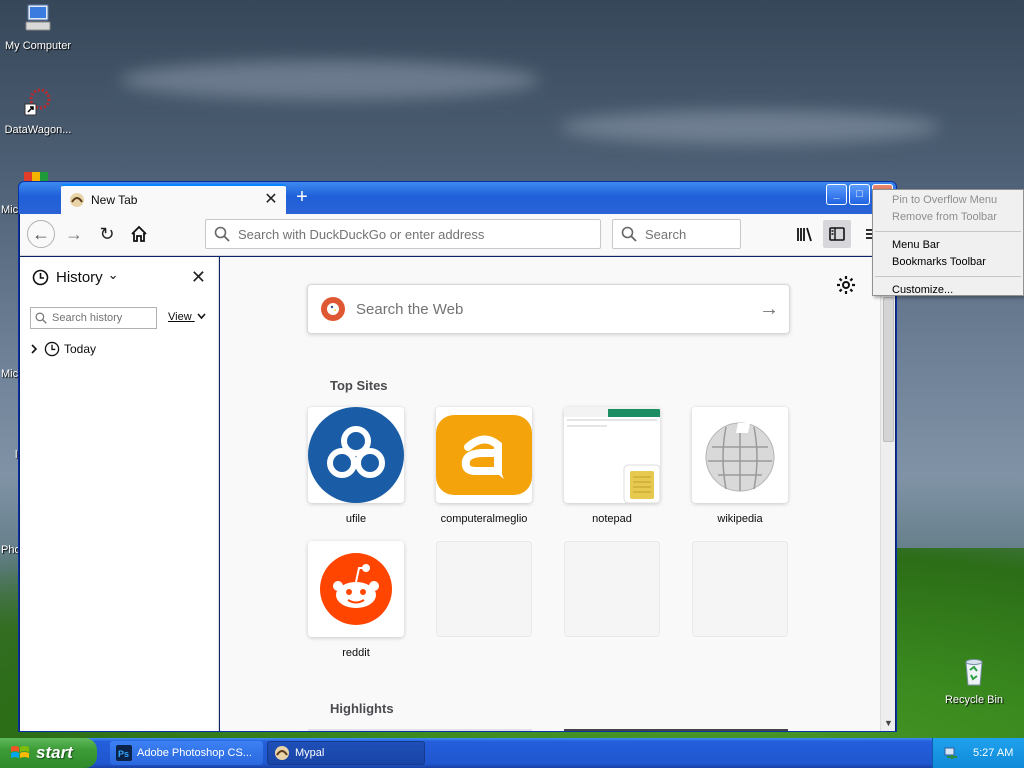 The width and height of the screenshot is (1024, 768). I want to click on top-sites-heading: Top Sites, so click(359, 385).